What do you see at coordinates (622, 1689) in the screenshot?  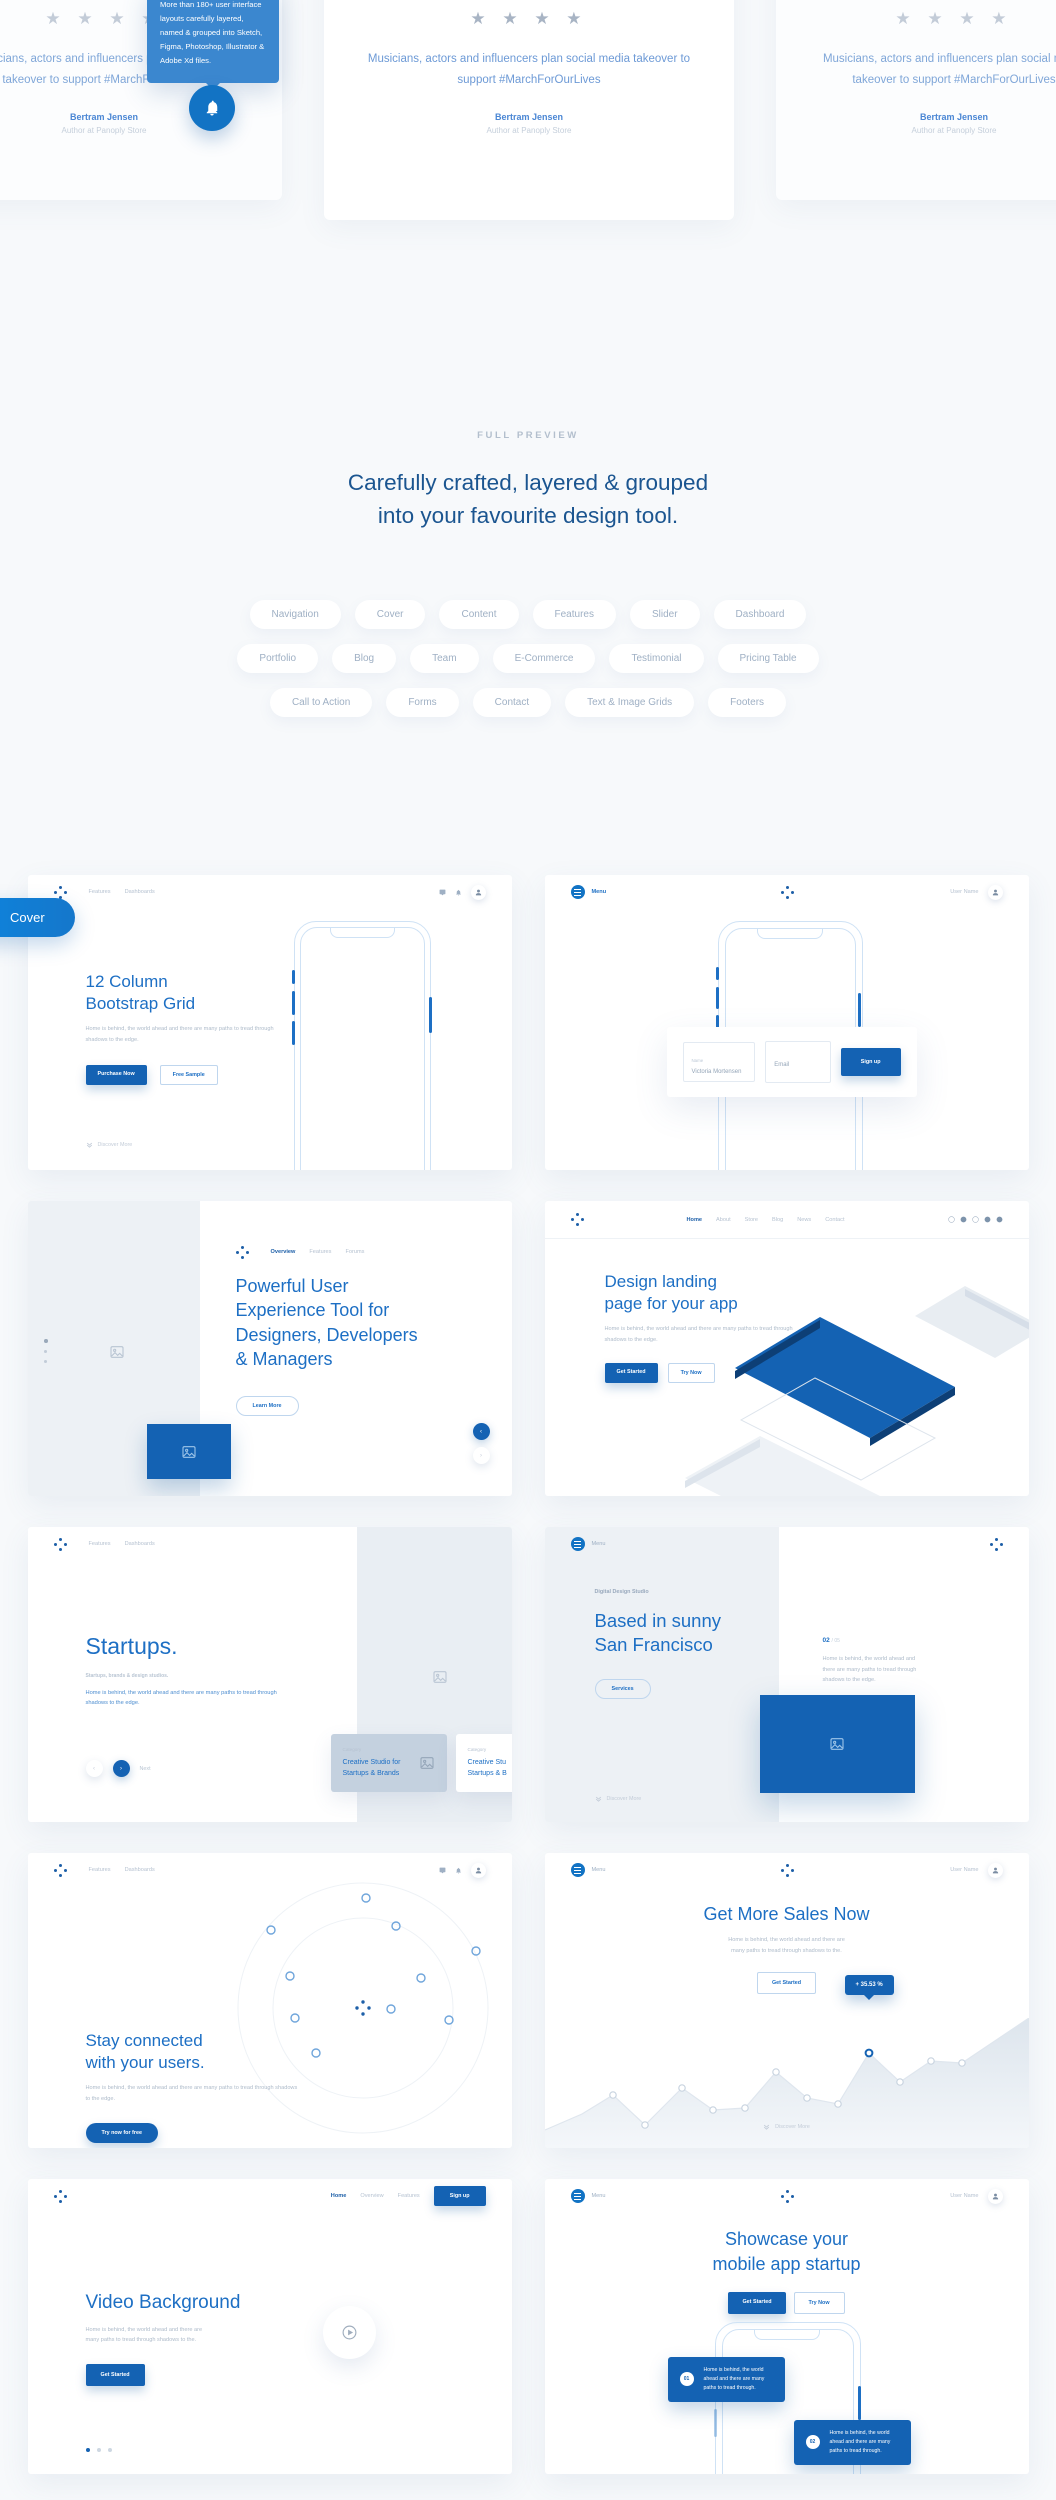 I see `services-button: Services` at bounding box center [622, 1689].